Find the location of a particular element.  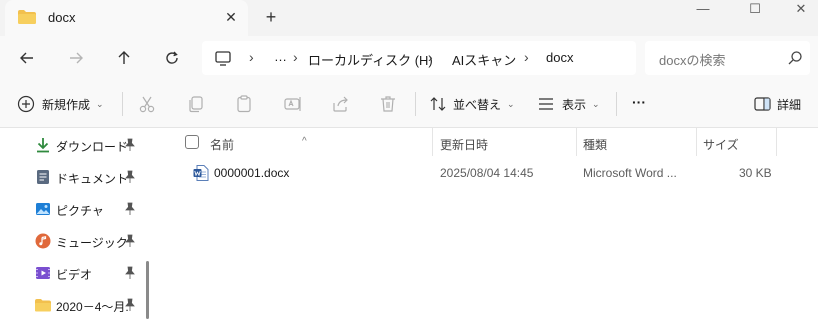

up-button is located at coordinates (124, 58).